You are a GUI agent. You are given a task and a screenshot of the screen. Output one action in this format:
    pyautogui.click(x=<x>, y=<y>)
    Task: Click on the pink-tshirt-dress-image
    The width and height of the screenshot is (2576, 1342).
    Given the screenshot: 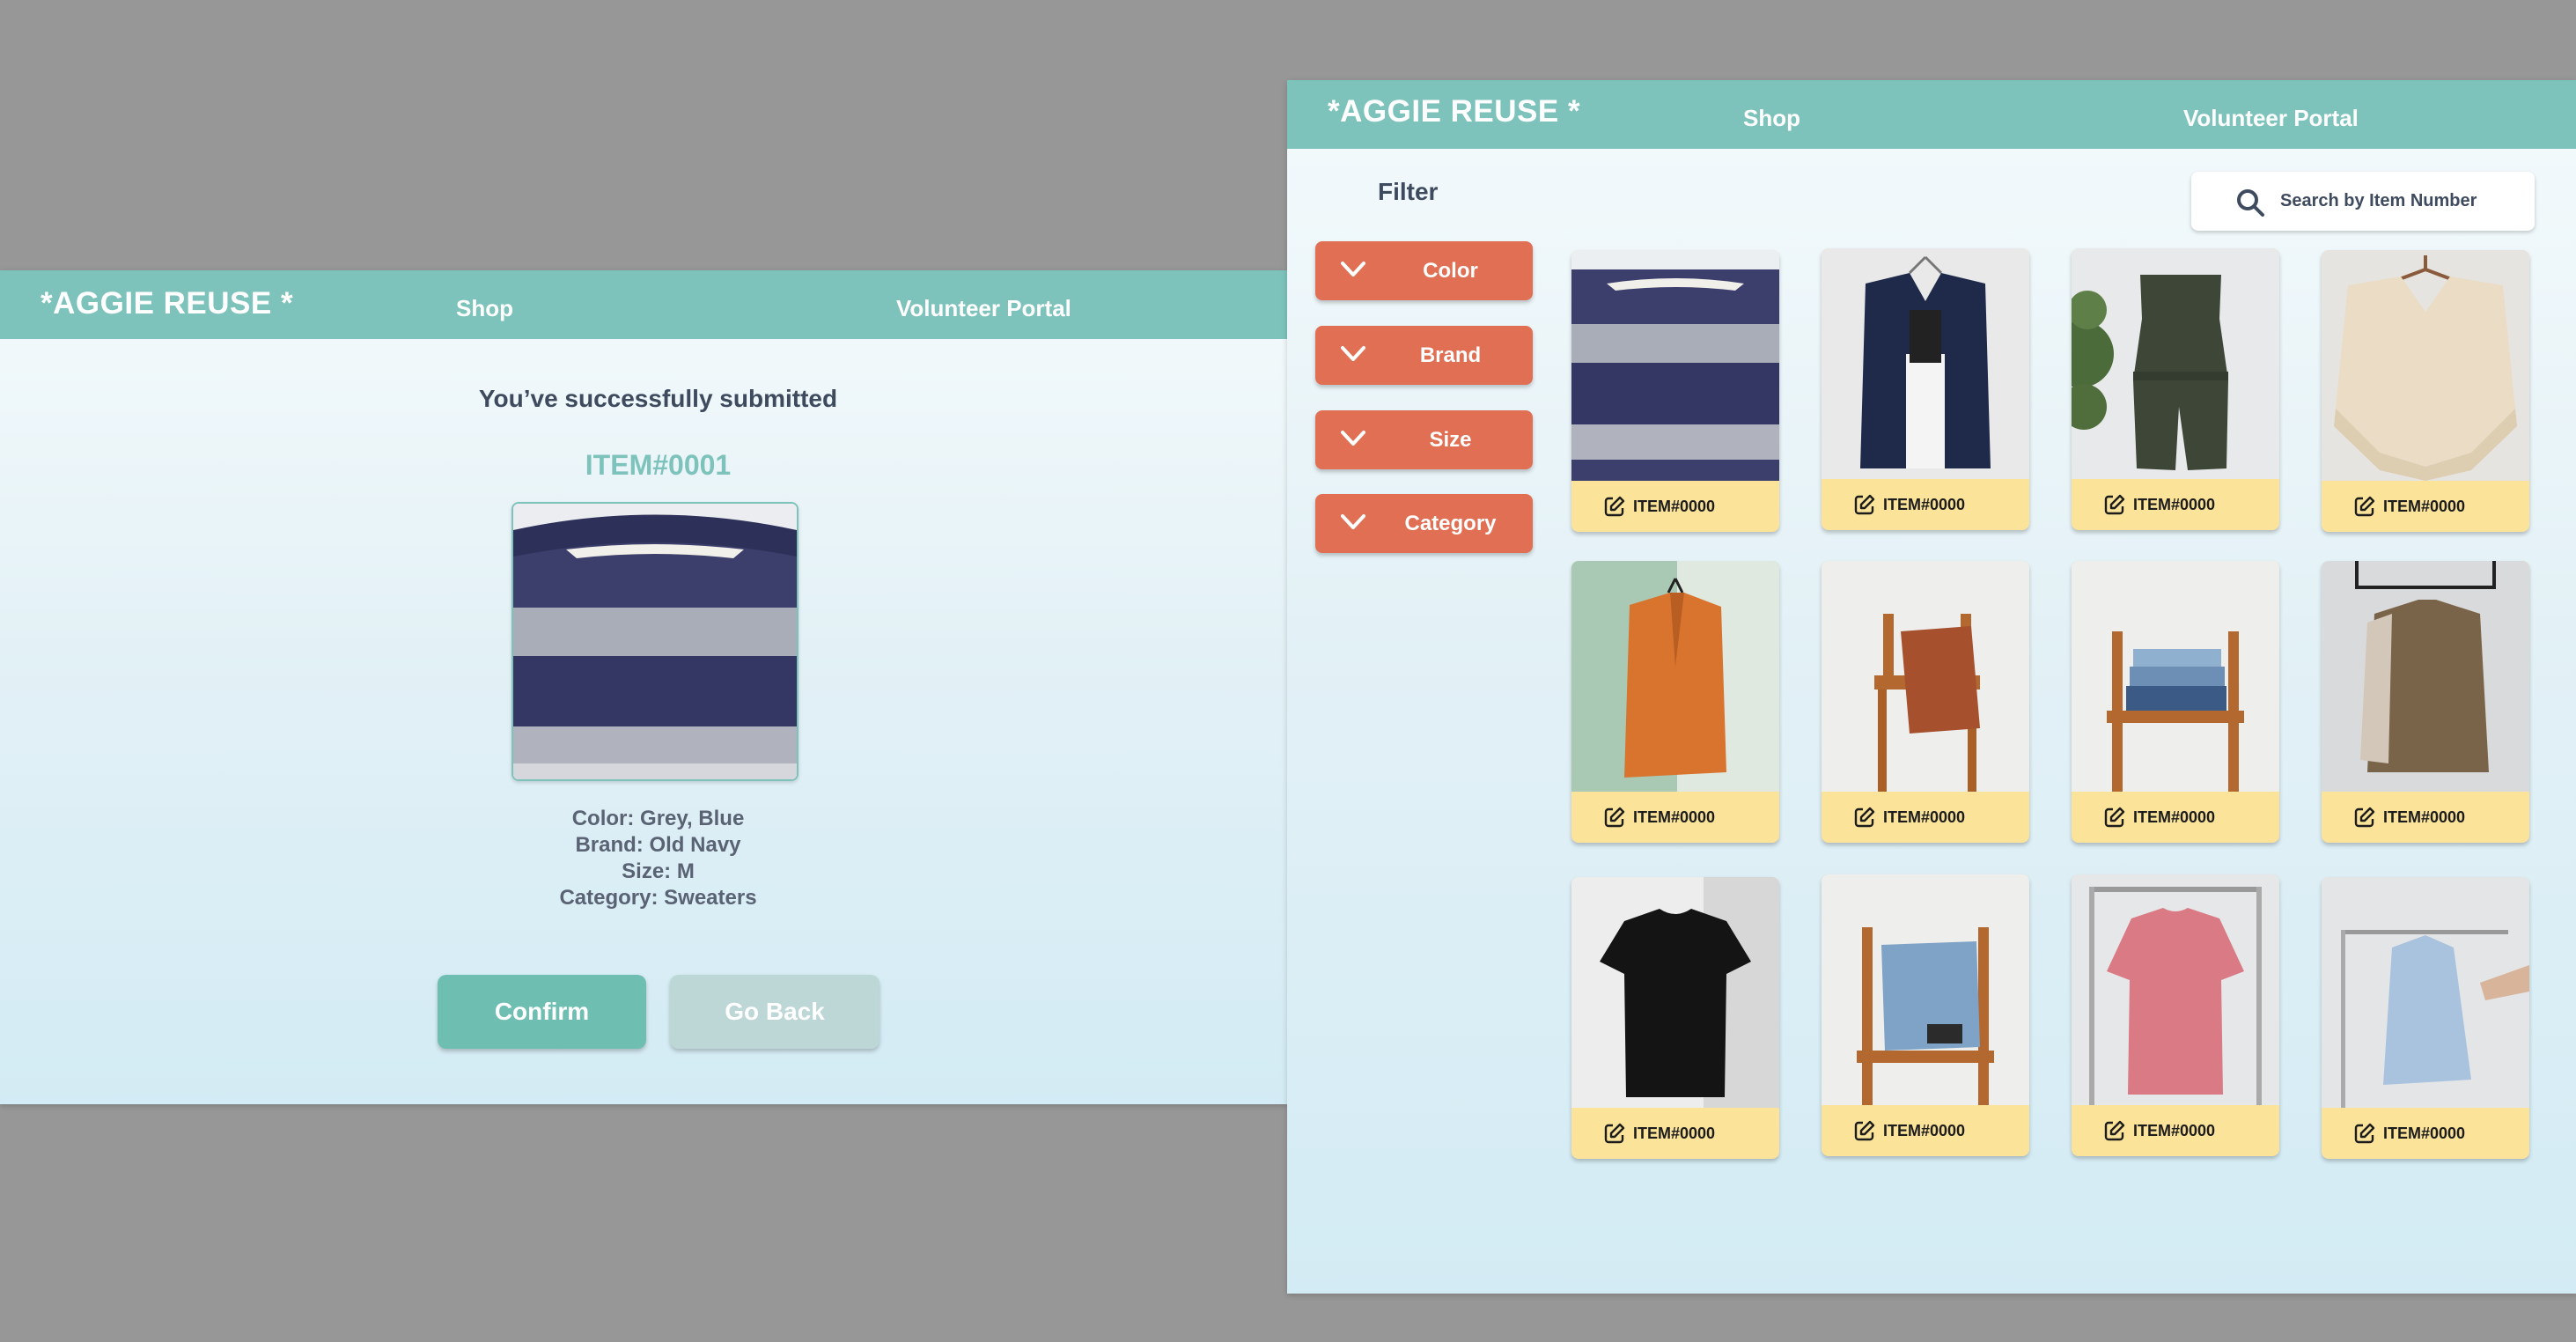 What is the action you would take?
    pyautogui.click(x=2176, y=989)
    